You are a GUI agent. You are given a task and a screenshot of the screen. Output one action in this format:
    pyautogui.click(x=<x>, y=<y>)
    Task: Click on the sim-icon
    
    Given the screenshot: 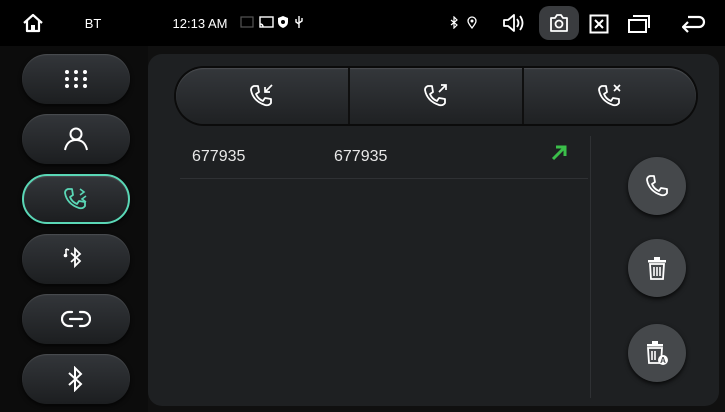 What is the action you would take?
    pyautogui.click(x=247, y=22)
    